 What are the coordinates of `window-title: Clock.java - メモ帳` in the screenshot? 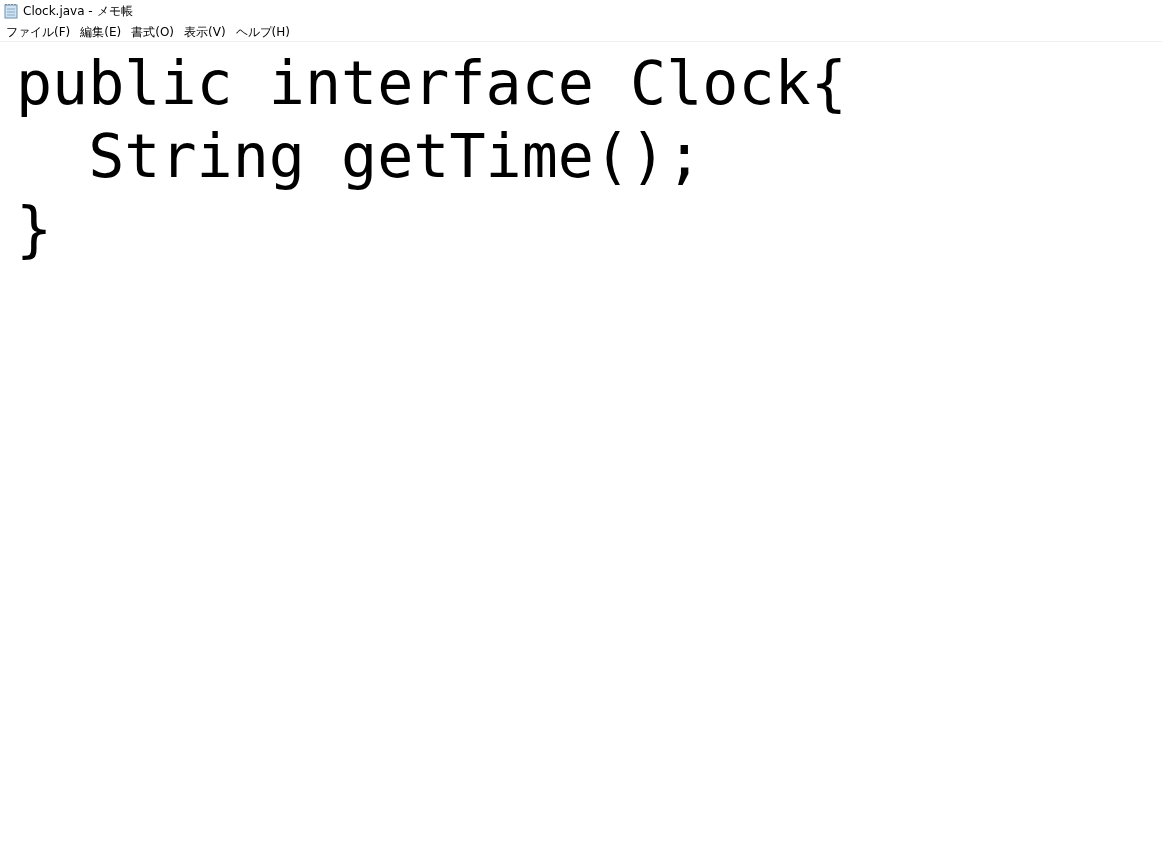 It's located at (78, 11).